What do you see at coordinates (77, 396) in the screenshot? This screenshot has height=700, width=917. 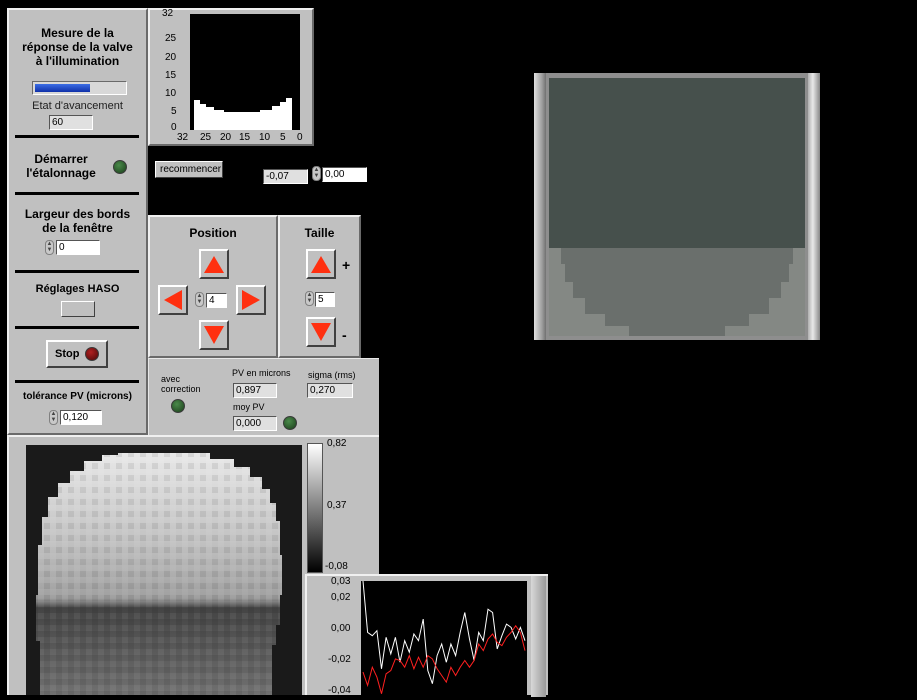 I see `pv-tolerance-label: tolérance PV (microns)` at bounding box center [77, 396].